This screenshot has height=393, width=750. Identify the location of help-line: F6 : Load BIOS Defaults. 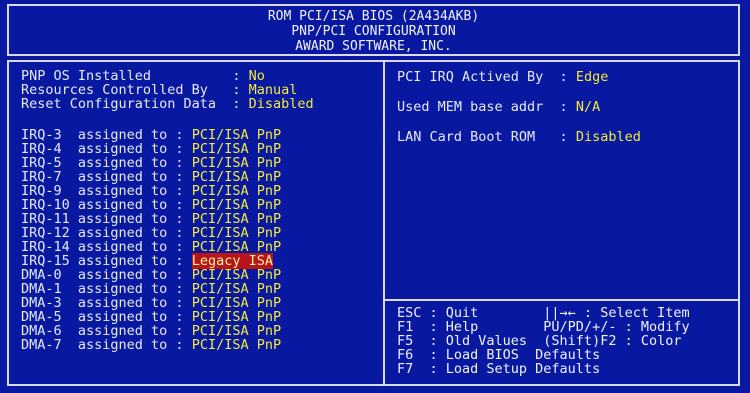
(499, 355).